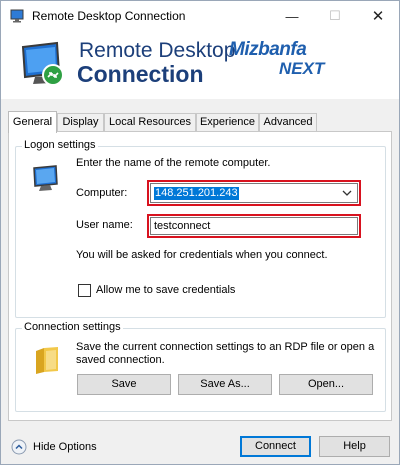 The image size is (400, 465). I want to click on tab-local-resources: Local Resources, so click(150, 122).